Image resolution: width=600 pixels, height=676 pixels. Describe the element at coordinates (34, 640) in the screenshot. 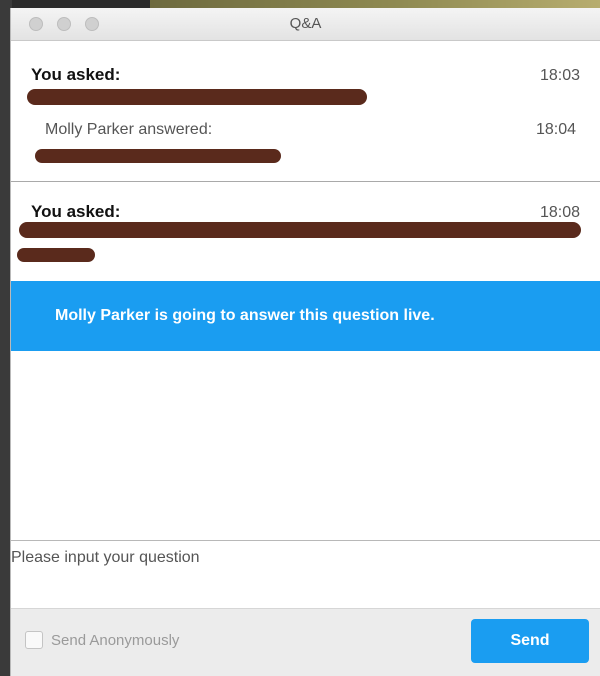

I see `anonymous-checkbox` at that location.